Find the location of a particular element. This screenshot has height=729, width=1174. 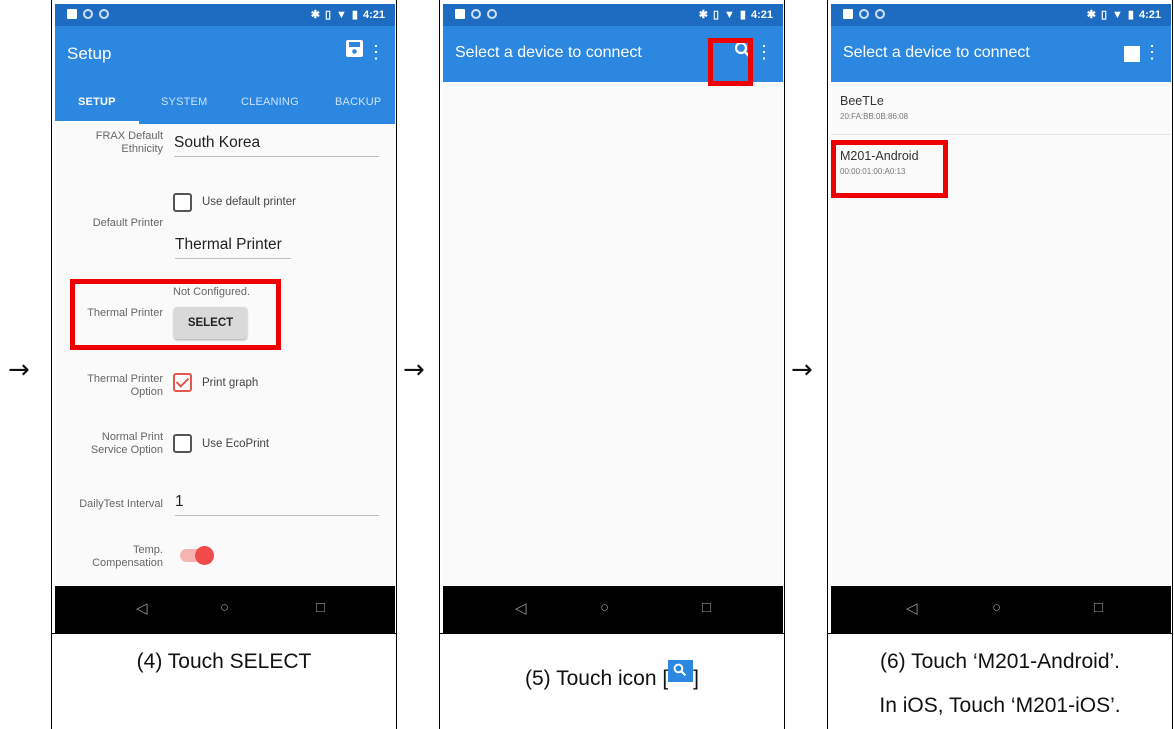

temp-compensation-label: Temp. Compensation is located at coordinates (127, 556).